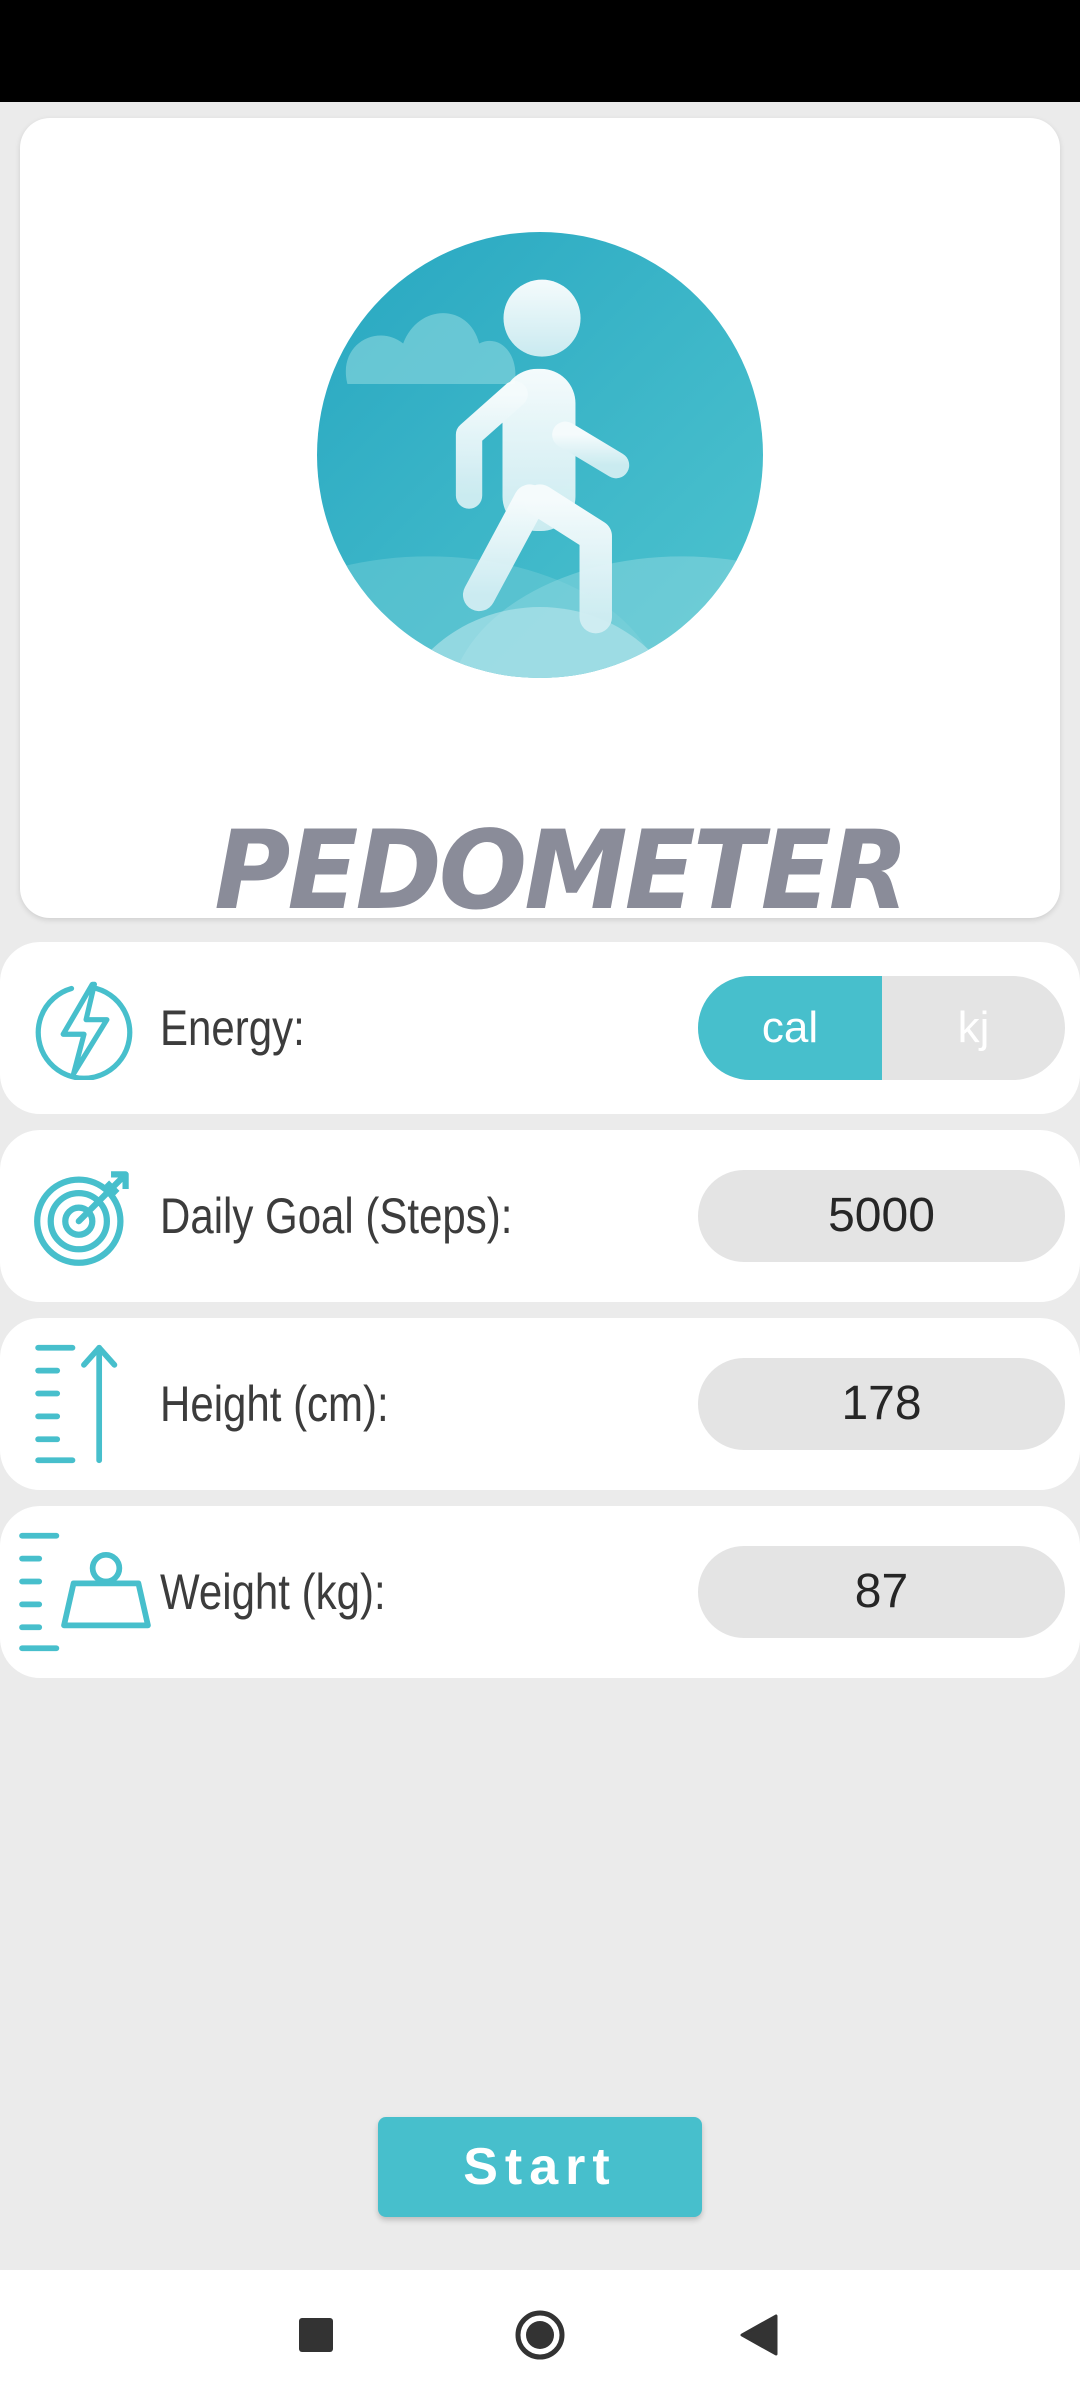 This screenshot has height=2400, width=1080. Describe the element at coordinates (81, 1218) in the screenshot. I see `target-arrow-icon` at that location.